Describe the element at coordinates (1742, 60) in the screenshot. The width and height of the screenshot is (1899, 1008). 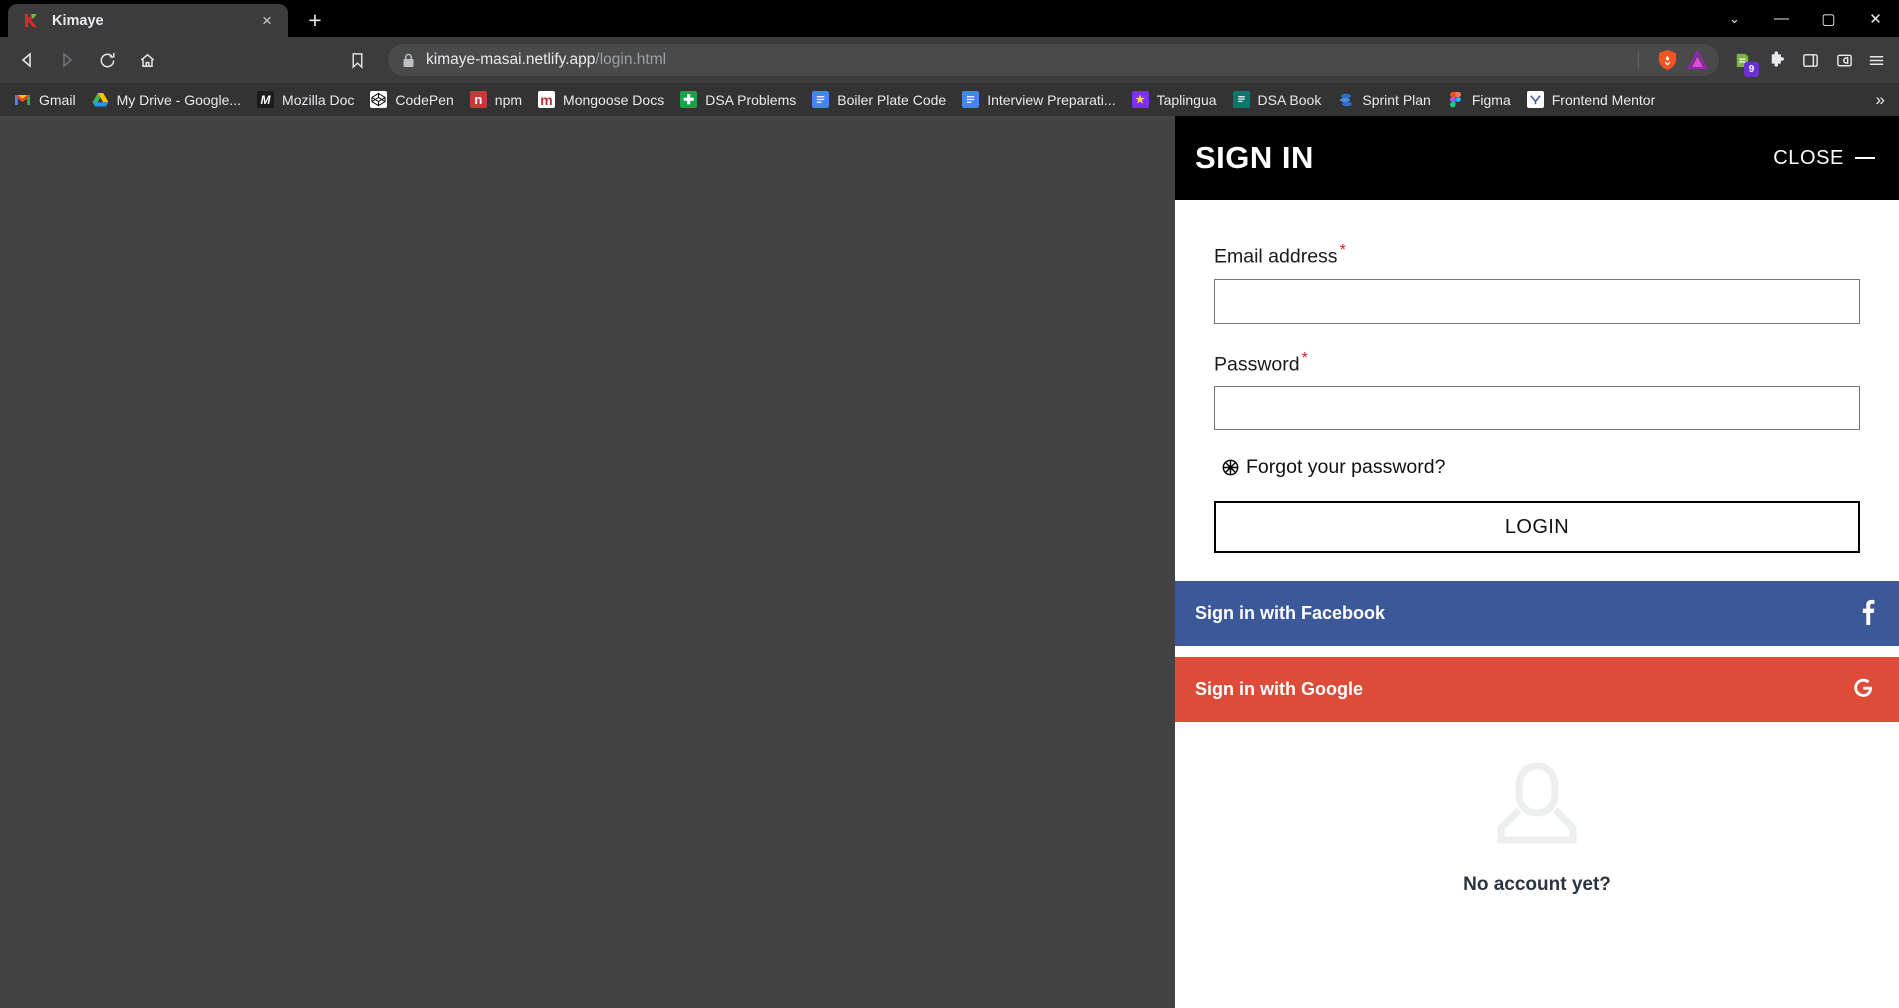
I see `extension-badge-icon: 9` at that location.